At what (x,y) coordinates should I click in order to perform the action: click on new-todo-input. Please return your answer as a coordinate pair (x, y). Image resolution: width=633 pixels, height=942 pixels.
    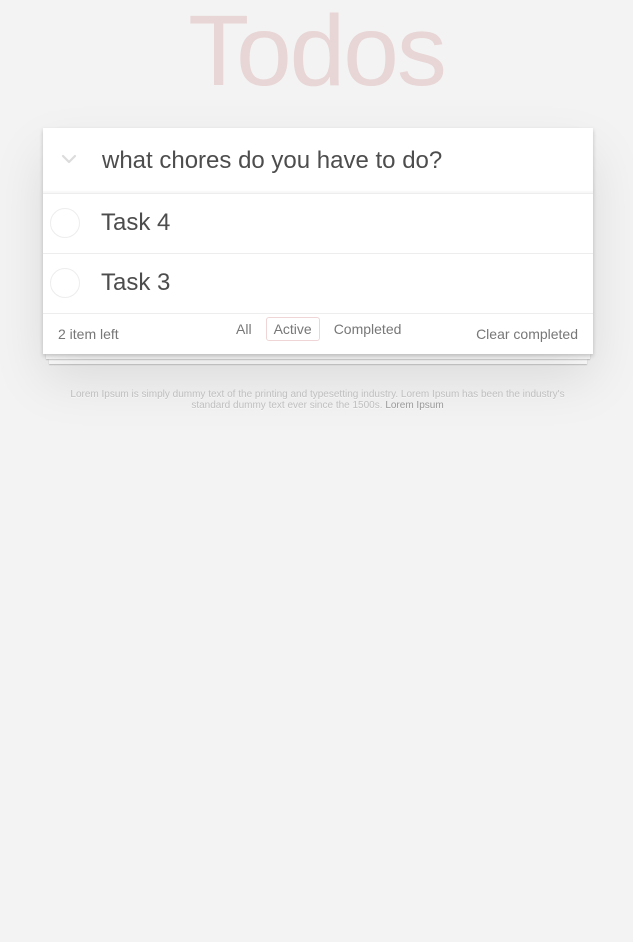
    Looking at the image, I should click on (337, 161).